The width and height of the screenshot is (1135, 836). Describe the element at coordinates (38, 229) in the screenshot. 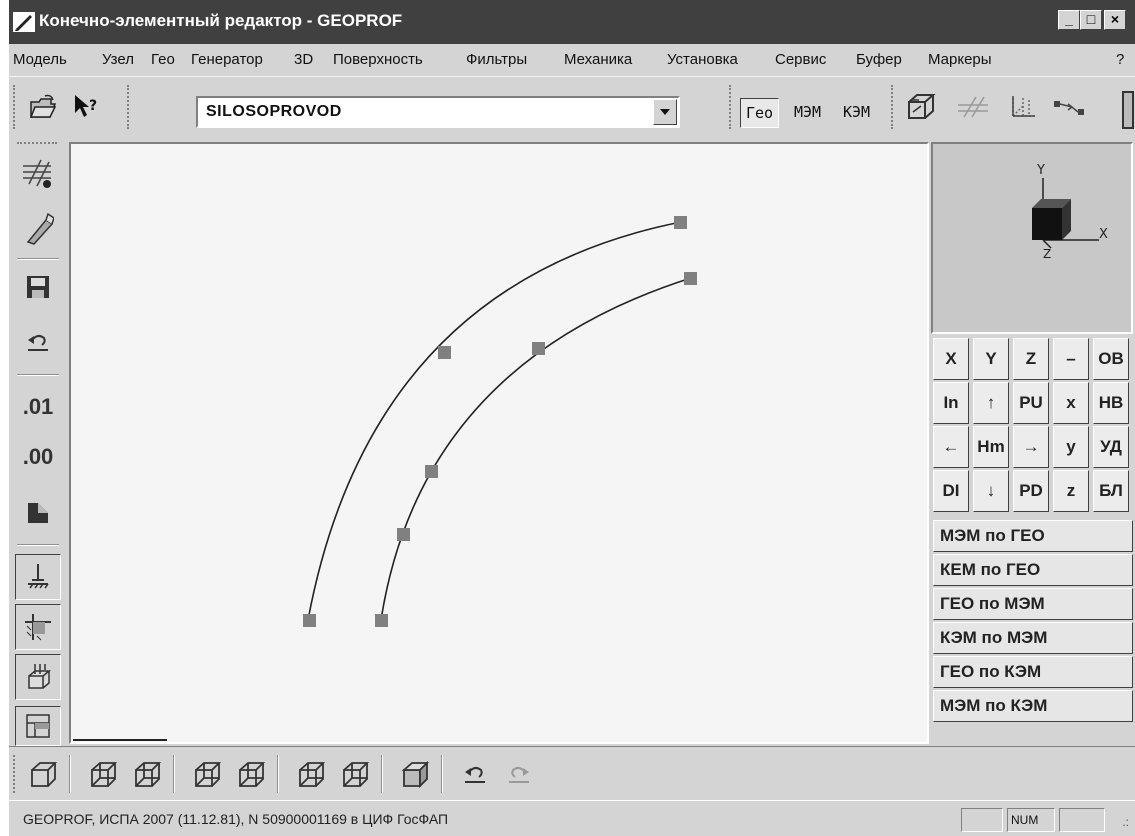

I see `beam-profile-button` at that location.